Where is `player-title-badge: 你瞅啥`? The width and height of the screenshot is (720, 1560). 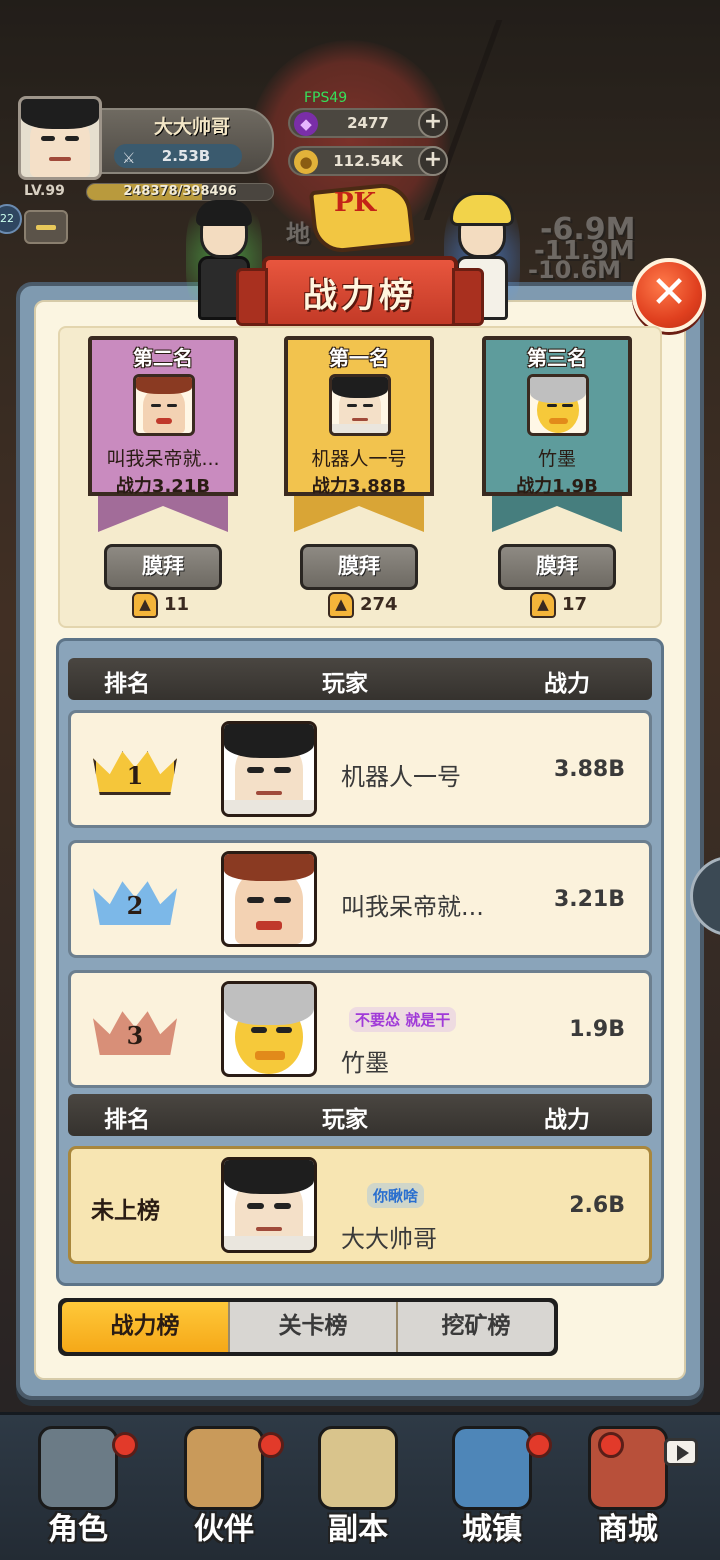
player-title-badge: 你瞅啥 is located at coordinates (396, 1195).